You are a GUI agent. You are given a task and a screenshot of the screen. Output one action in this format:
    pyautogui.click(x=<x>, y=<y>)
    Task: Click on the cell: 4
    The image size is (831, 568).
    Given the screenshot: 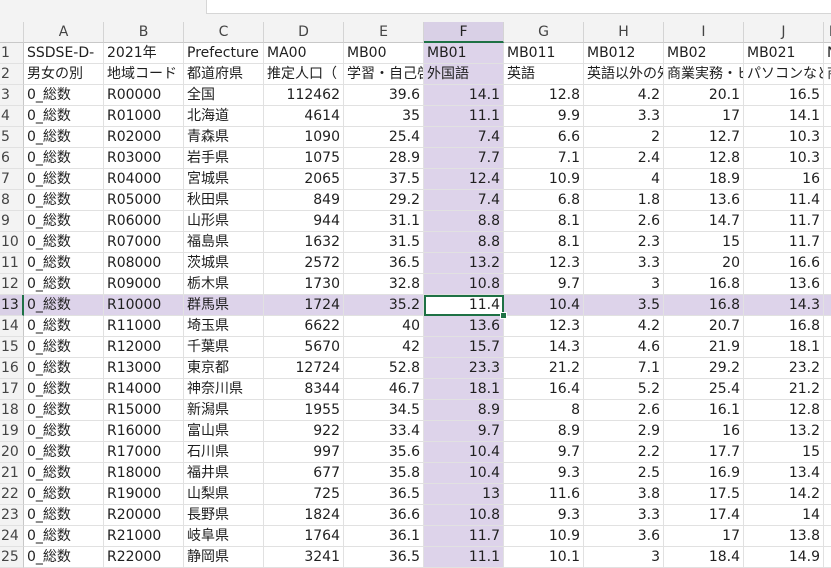 What is the action you would take?
    pyautogui.click(x=624, y=179)
    